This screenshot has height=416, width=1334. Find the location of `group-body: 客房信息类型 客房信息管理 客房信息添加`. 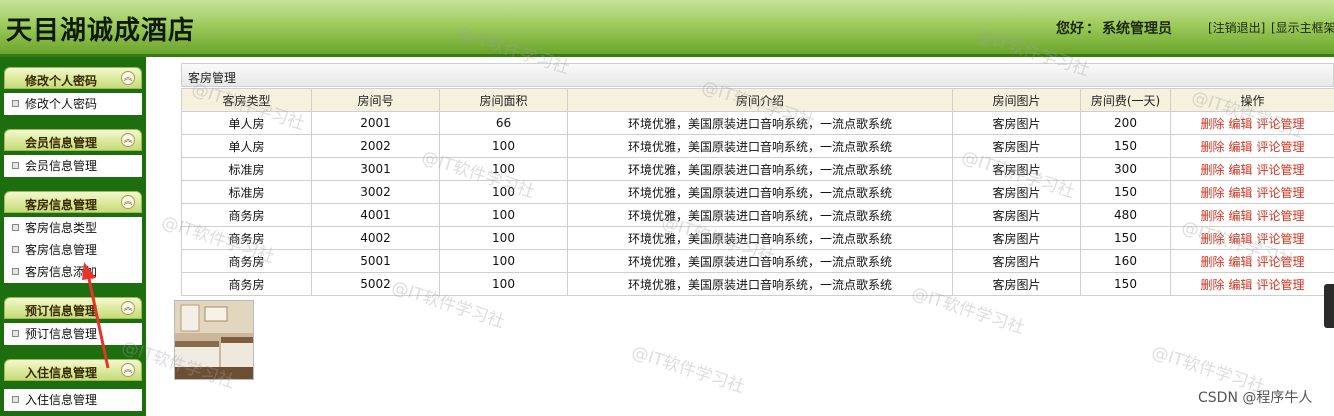

group-body: 客房信息类型 客房信息管理 客房信息添加 is located at coordinates (73, 250).